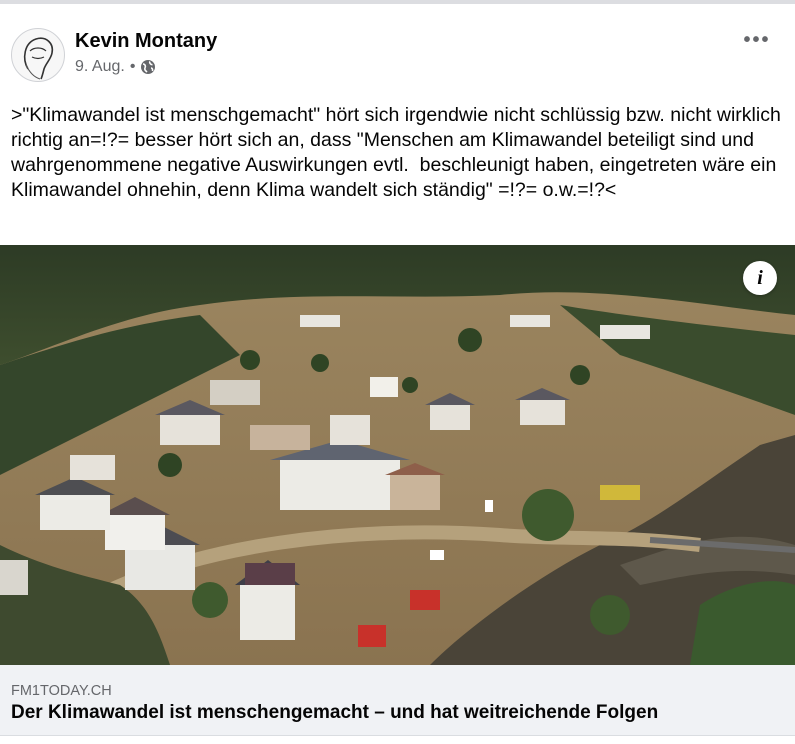 The width and height of the screenshot is (795, 744). I want to click on avatar, so click(38, 55).